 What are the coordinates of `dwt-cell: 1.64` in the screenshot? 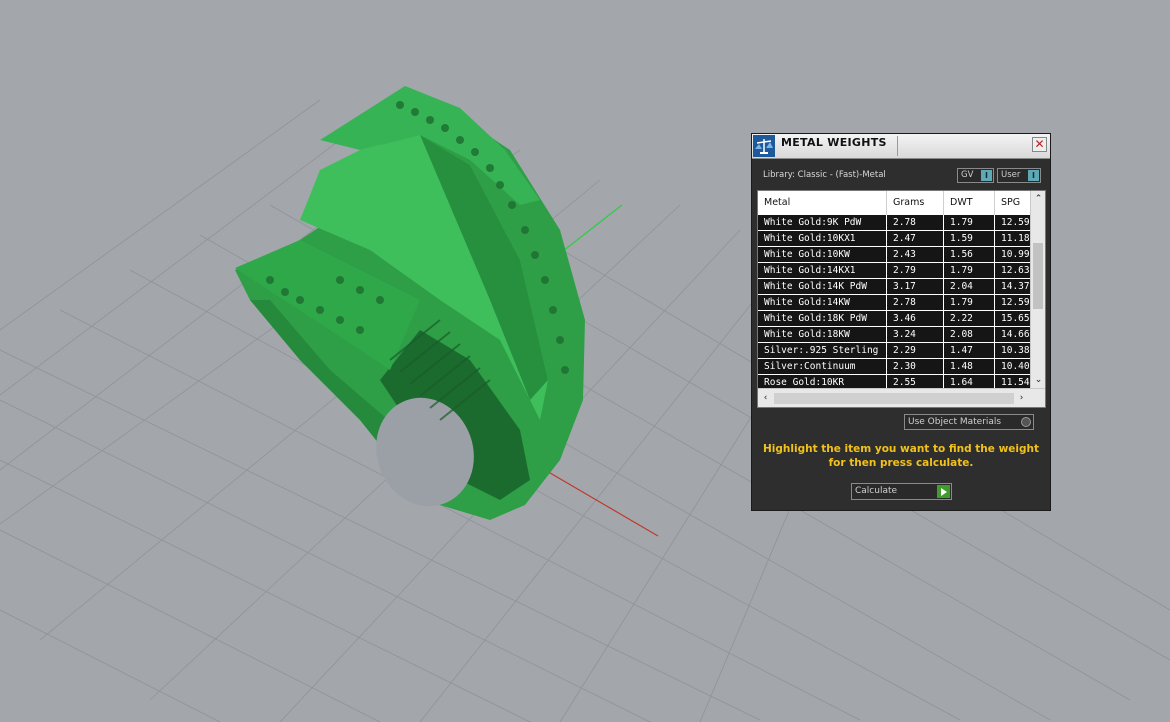 It's located at (969, 381).